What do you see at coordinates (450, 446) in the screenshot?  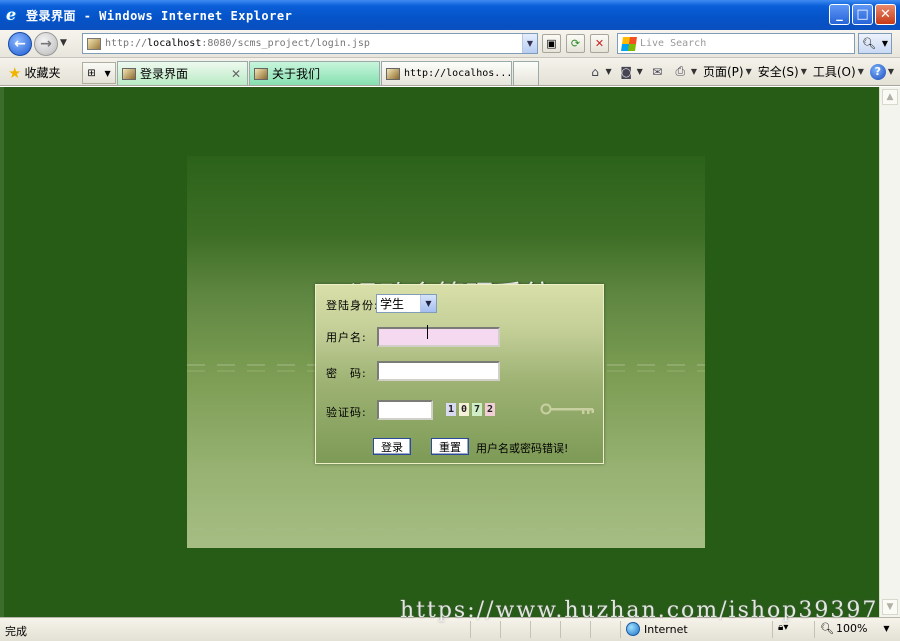 I see `reset-button: 重置` at bounding box center [450, 446].